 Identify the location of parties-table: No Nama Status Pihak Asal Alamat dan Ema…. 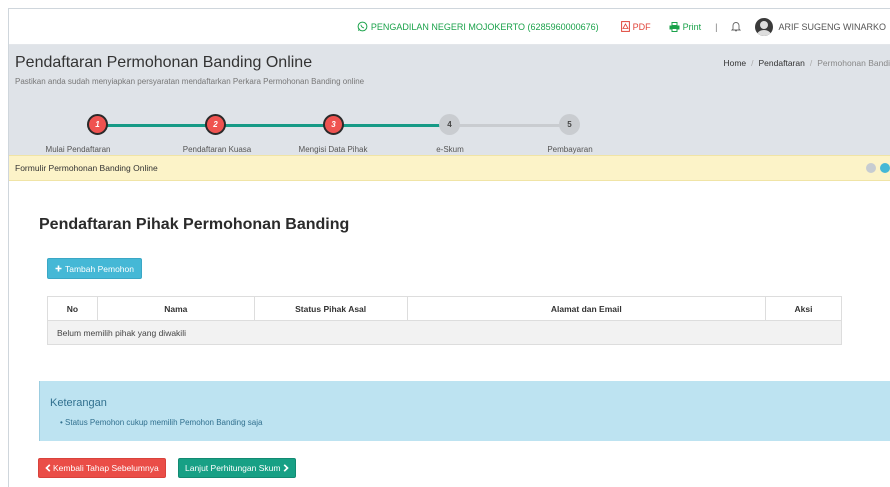
(444, 320).